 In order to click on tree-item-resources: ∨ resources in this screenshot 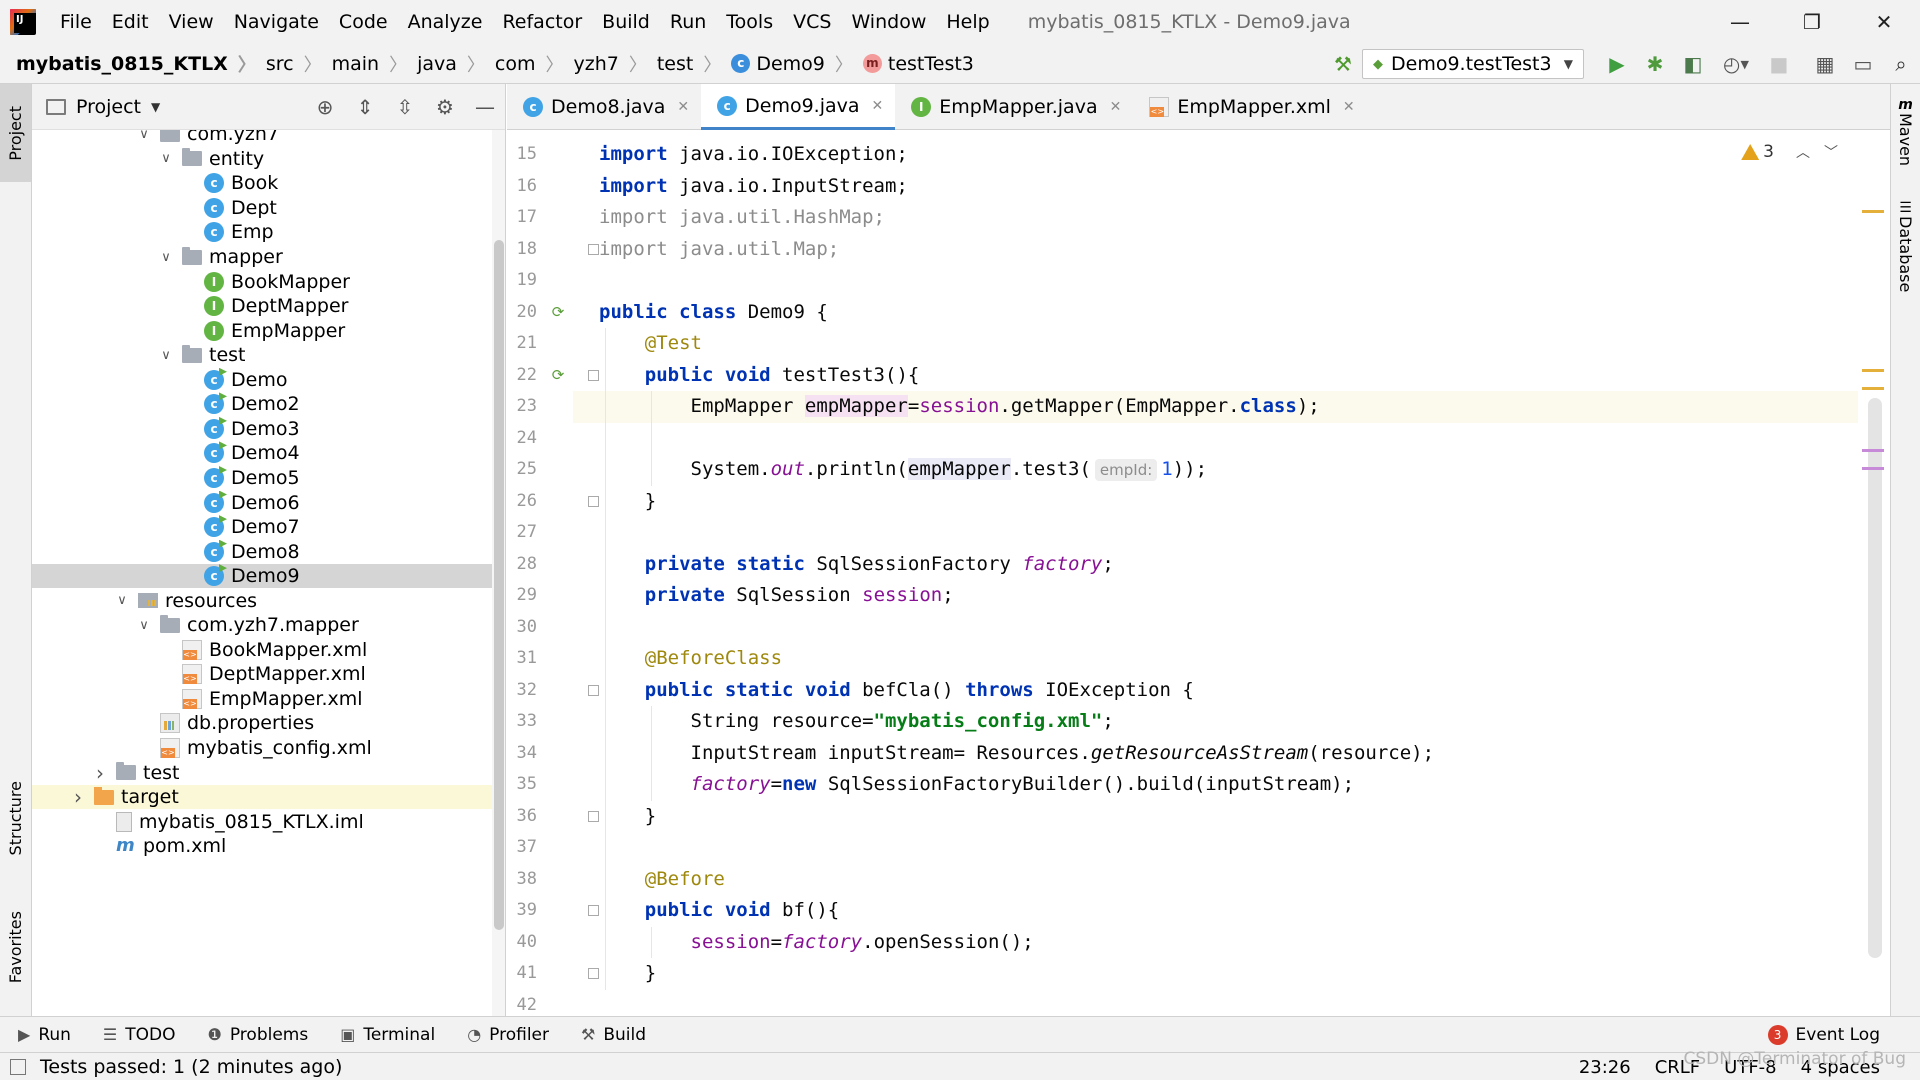, I will do `click(262, 600)`.